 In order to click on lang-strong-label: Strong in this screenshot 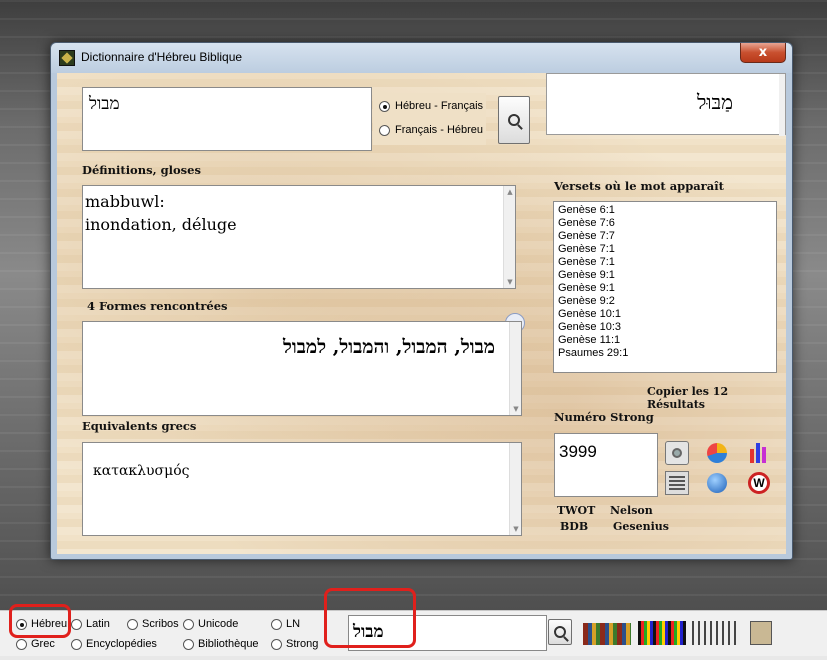, I will do `click(302, 644)`.